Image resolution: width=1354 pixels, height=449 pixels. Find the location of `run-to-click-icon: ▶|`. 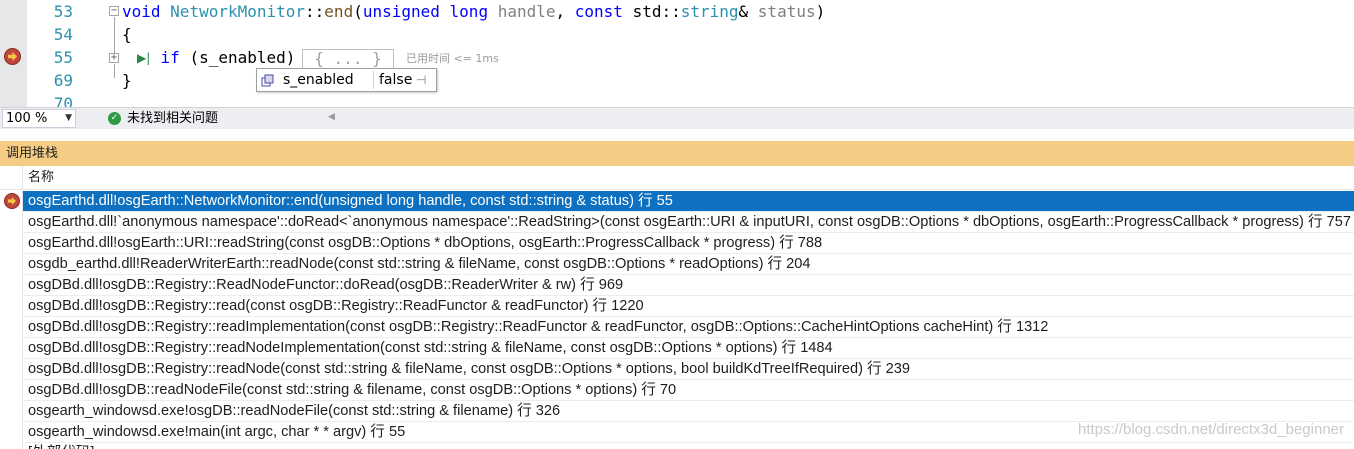

run-to-click-icon: ▶| is located at coordinates (143, 58).